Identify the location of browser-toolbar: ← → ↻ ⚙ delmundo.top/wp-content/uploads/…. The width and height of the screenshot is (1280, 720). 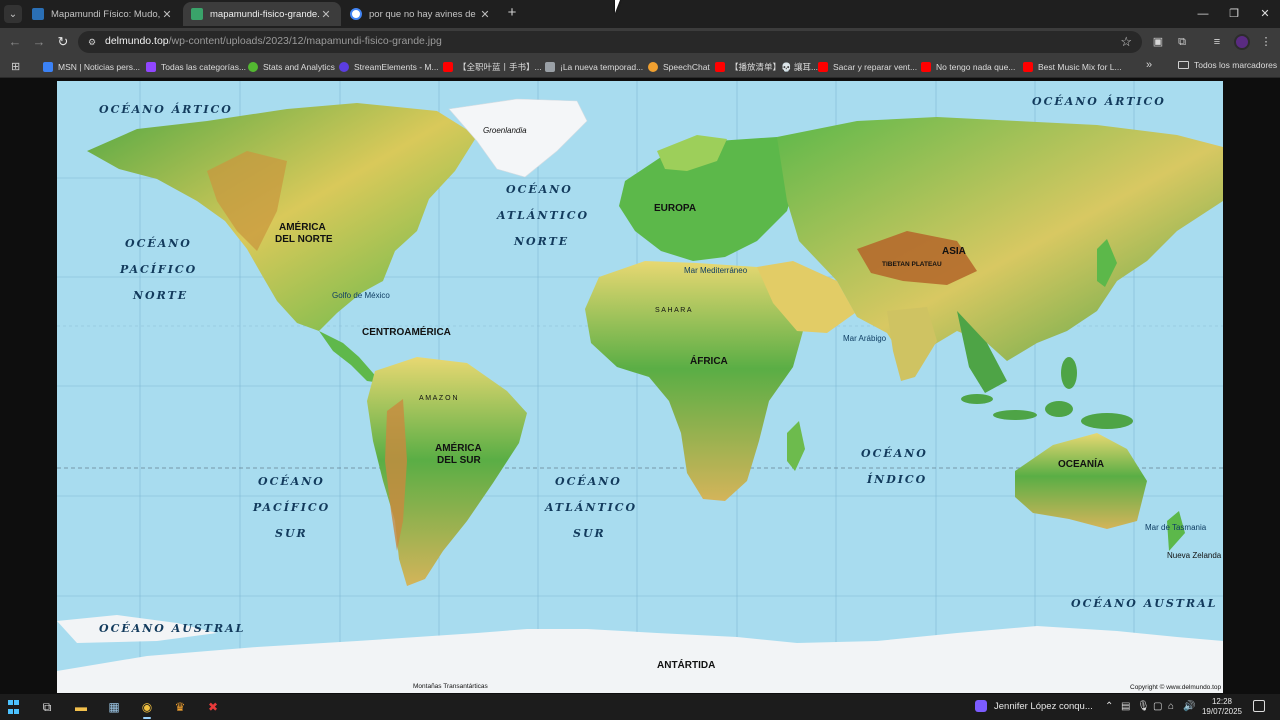
(640, 42).